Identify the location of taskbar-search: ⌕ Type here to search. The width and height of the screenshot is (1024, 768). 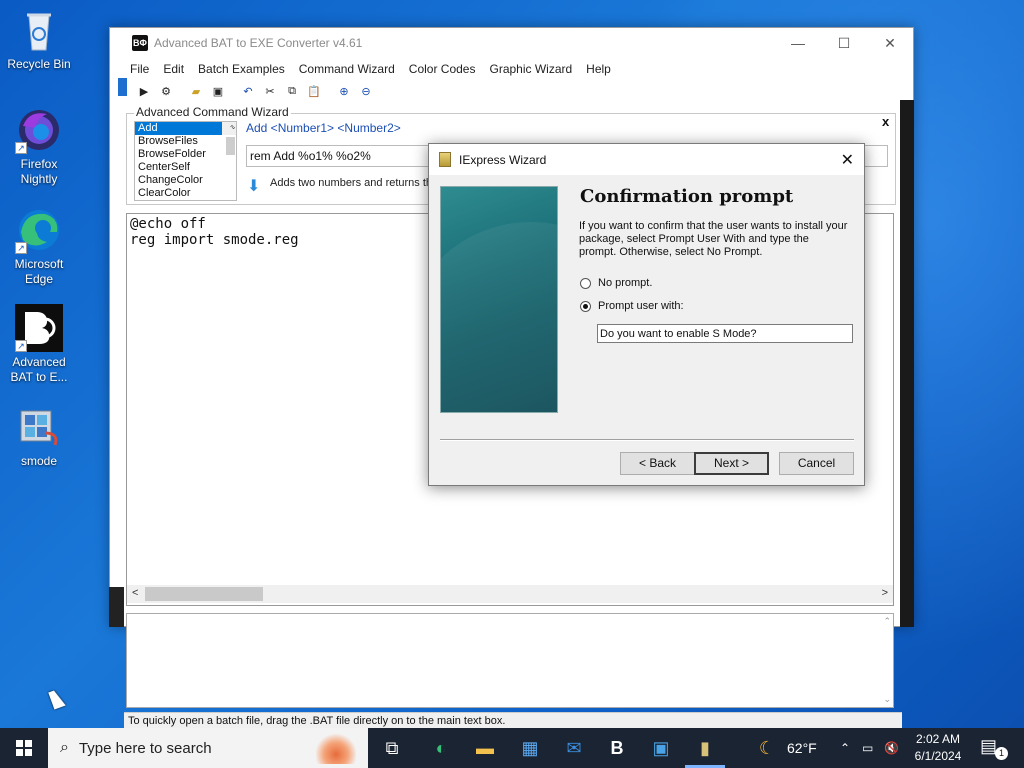
(208, 748).